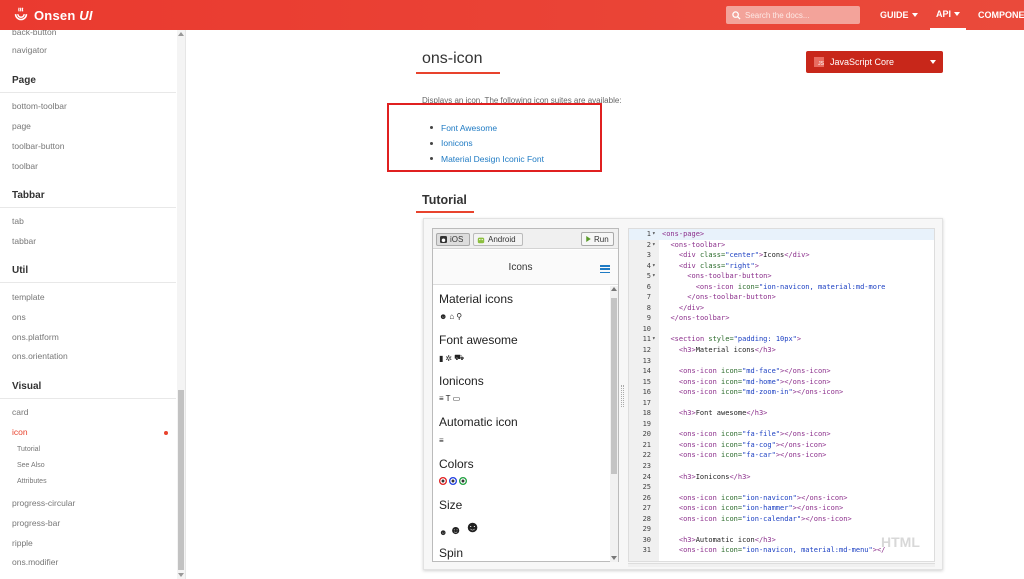  What do you see at coordinates (40, 356) in the screenshot?
I see `sidebar-item-ons-orientation: ons.orientation` at bounding box center [40, 356].